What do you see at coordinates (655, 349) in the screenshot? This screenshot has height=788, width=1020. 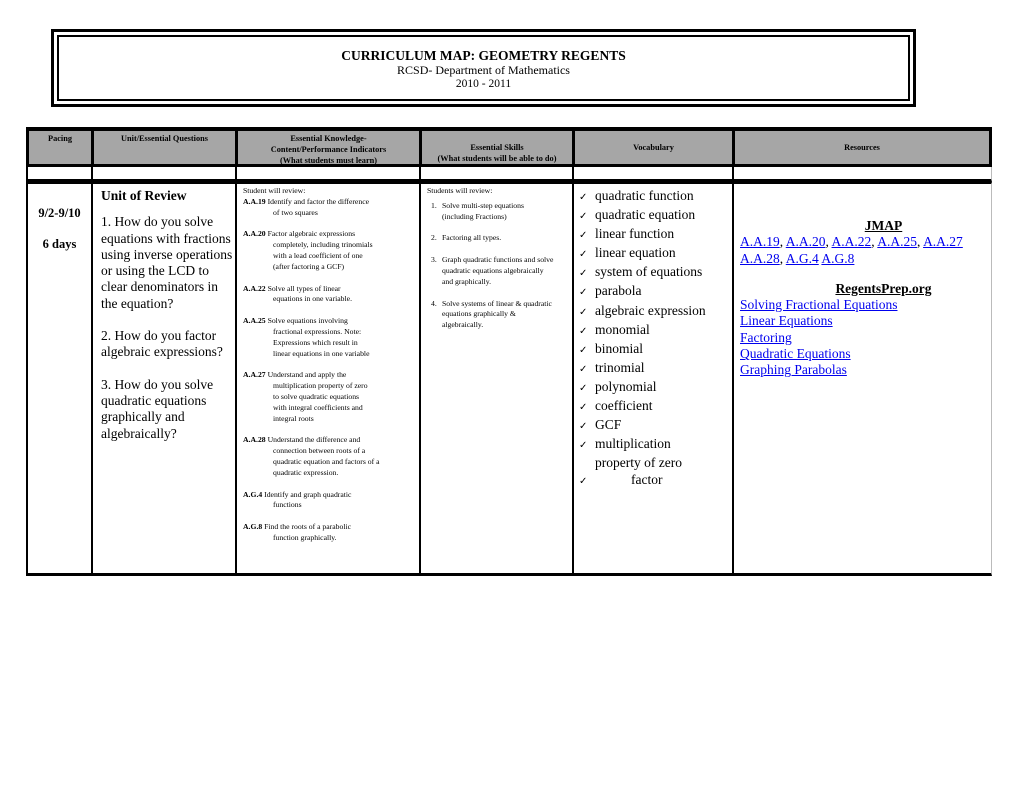 I see `vocabulary-item: ✓ binomial` at bounding box center [655, 349].